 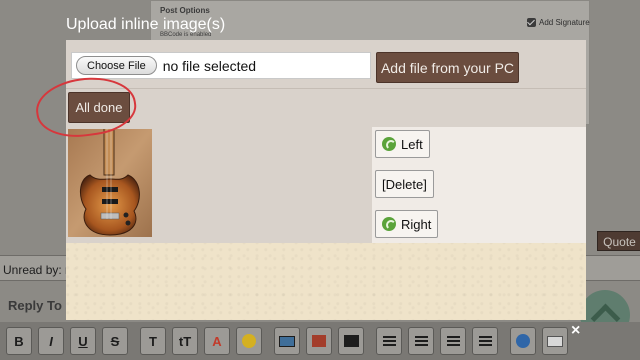 I want to click on guitar-thumbnail, so click(x=110, y=183).